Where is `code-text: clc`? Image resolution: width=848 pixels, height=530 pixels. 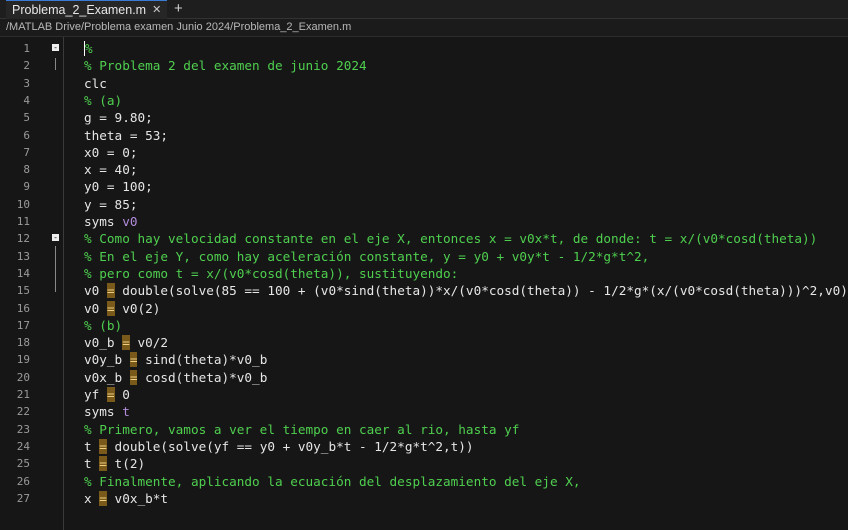 code-text: clc is located at coordinates (95, 83).